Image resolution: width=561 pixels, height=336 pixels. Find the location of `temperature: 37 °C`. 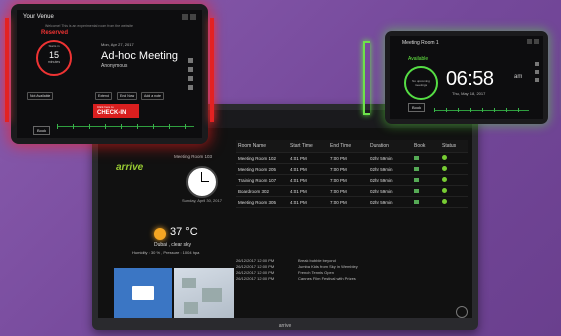

temperature: 37 °C is located at coordinates (184, 232).